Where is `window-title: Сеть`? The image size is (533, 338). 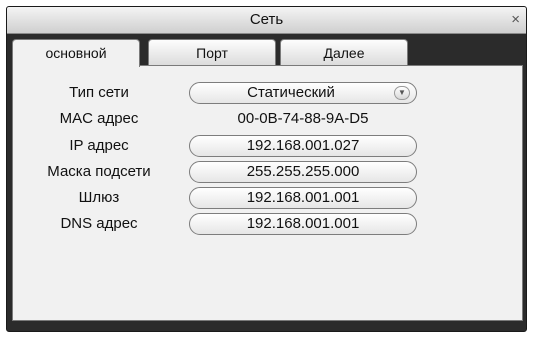
window-title: Сеть is located at coordinates (266, 19).